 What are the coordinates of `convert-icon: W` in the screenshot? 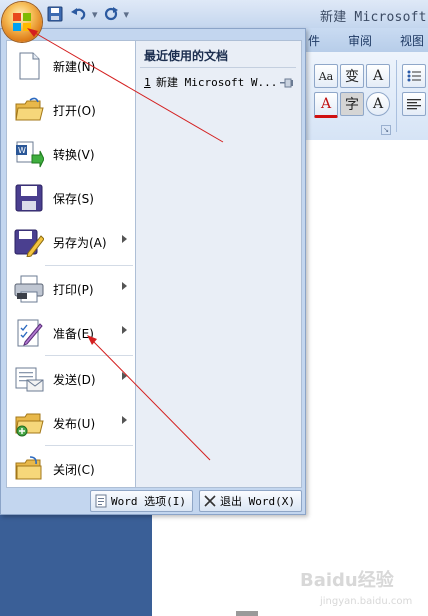 It's located at (29, 154).